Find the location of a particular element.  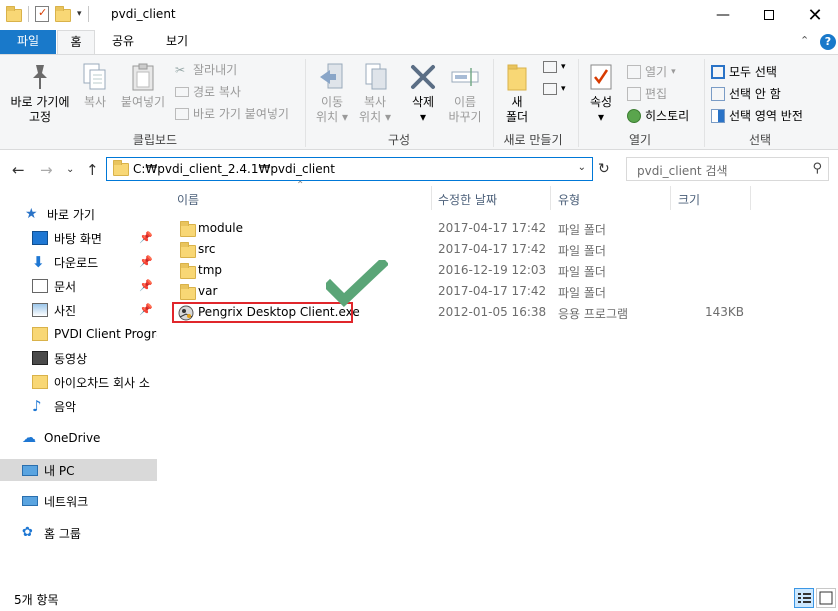

properties-dropdown-icon: ▾ is located at coordinates (601, 117).